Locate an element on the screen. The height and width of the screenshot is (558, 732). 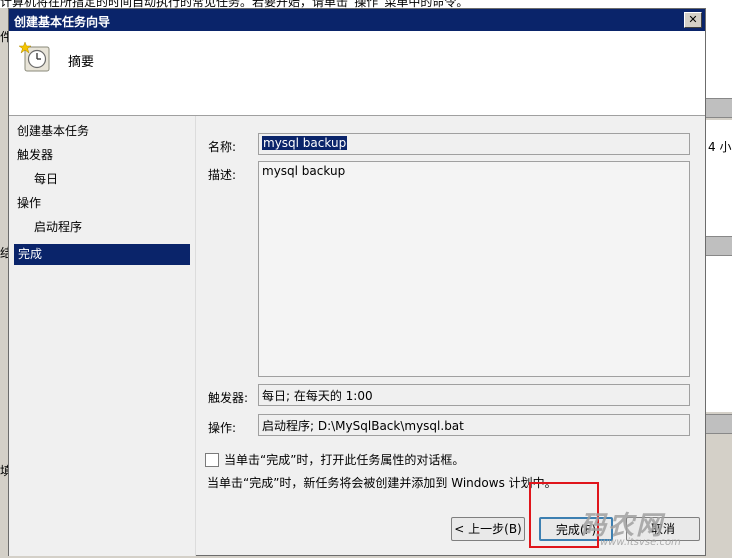
trigger-label: 触发器: is located at coordinates (228, 398).